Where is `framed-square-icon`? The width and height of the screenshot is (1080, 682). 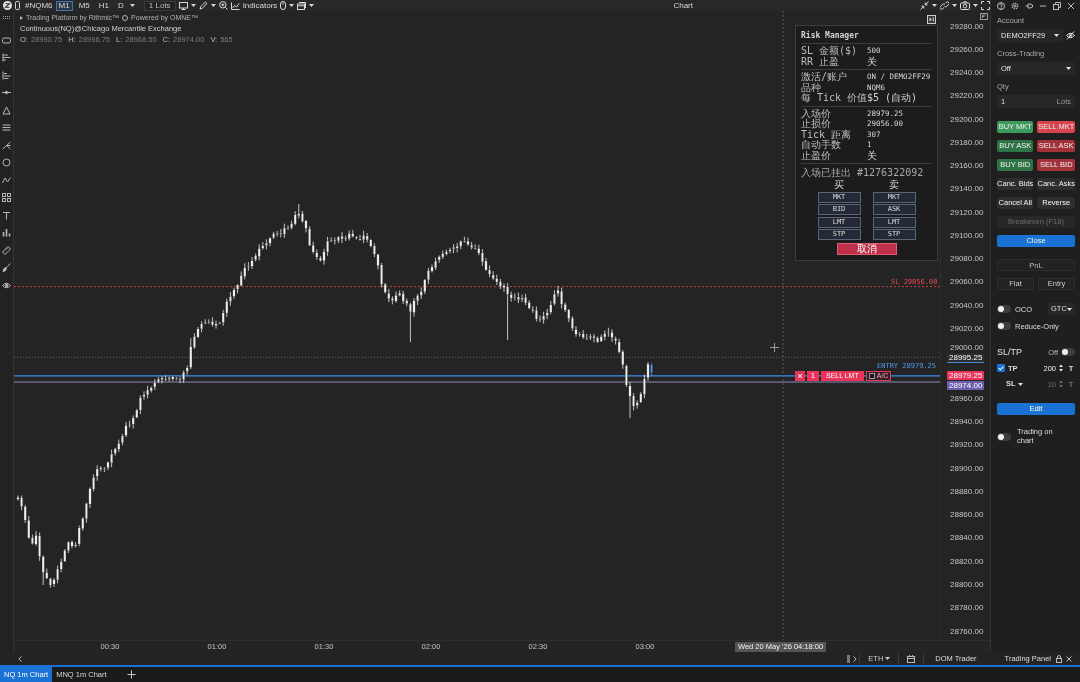
framed-square-icon is located at coordinates (984, 16).